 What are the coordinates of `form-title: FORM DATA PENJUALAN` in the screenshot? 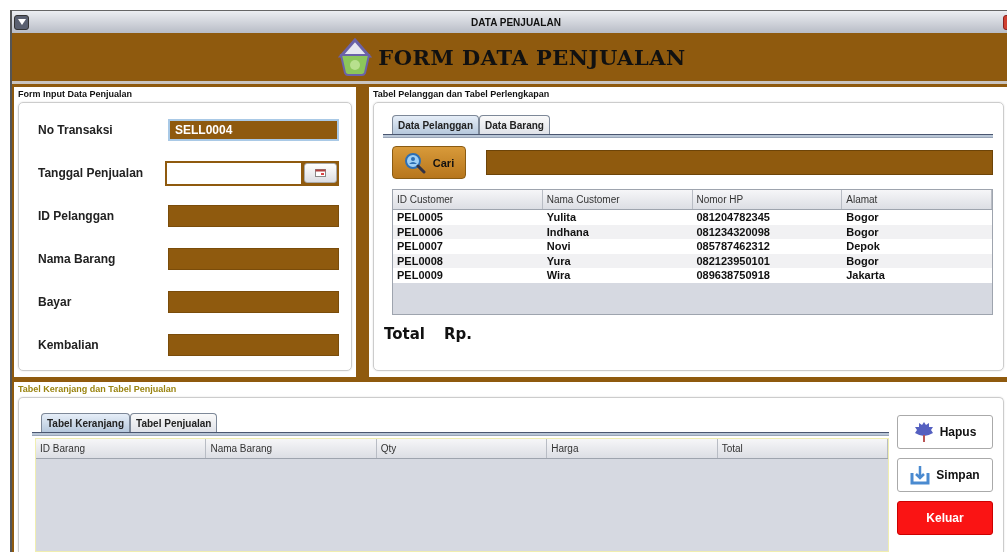 It's located at (532, 57).